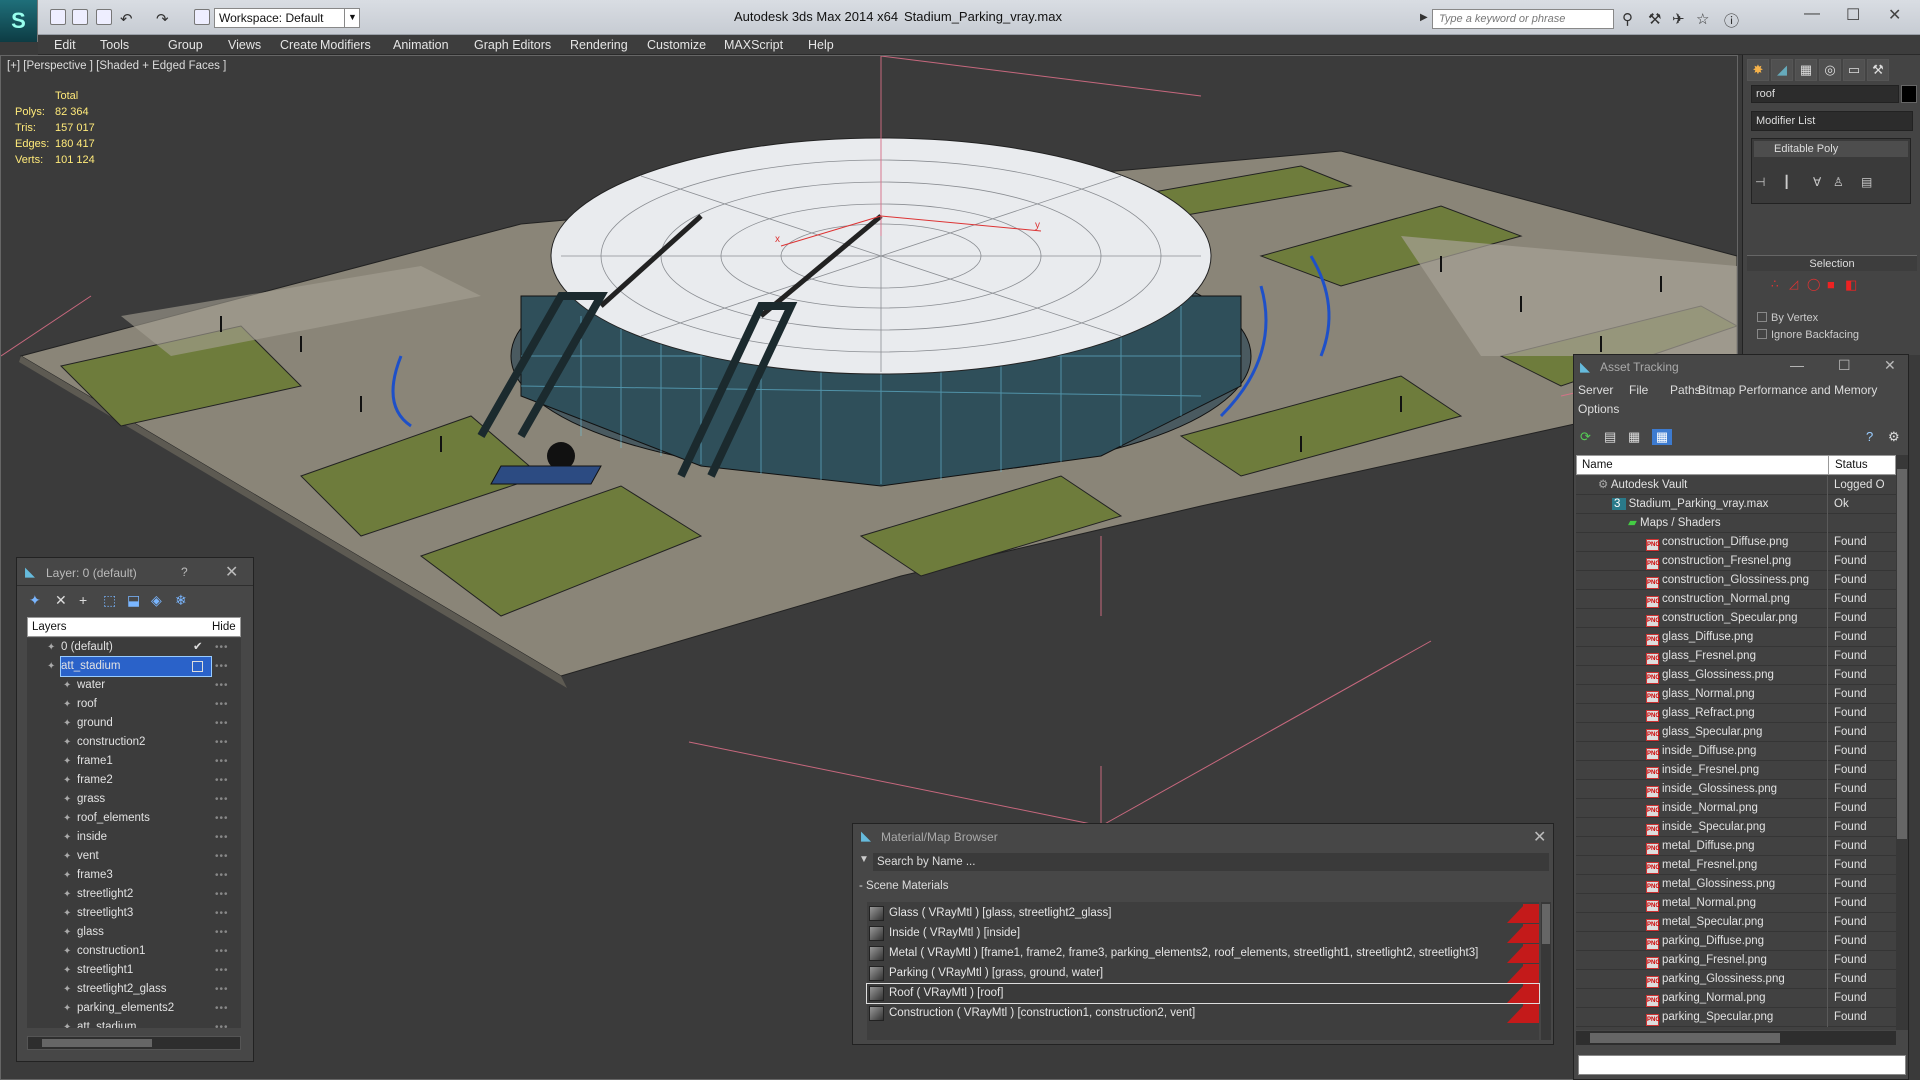 Image resolution: width=1920 pixels, height=1080 pixels. Describe the element at coordinates (1793, 284) in the screenshot. I see `edge-mode-icon: ◿` at that location.